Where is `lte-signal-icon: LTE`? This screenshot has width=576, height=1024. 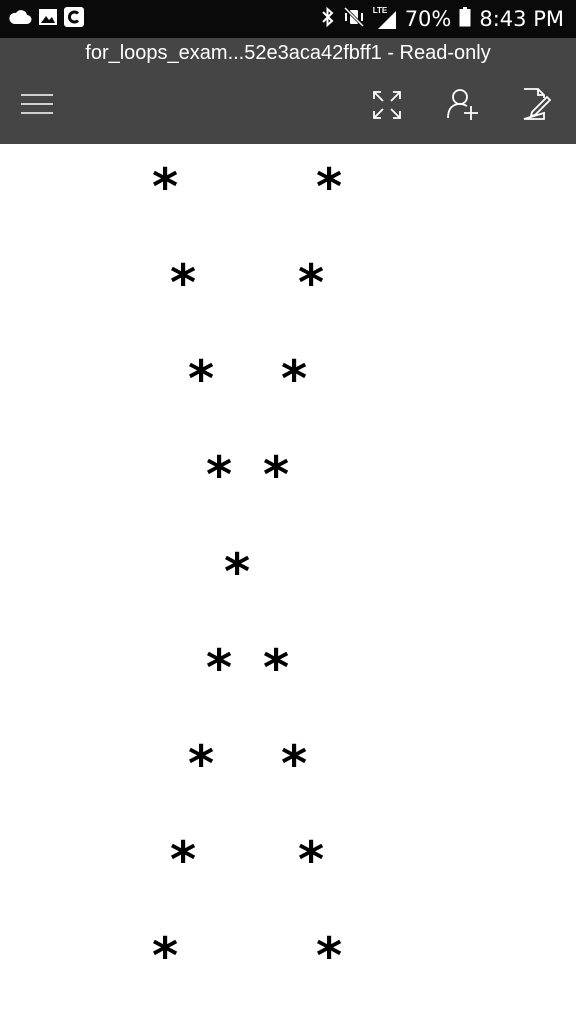 lte-signal-icon: LTE is located at coordinates (384, 18).